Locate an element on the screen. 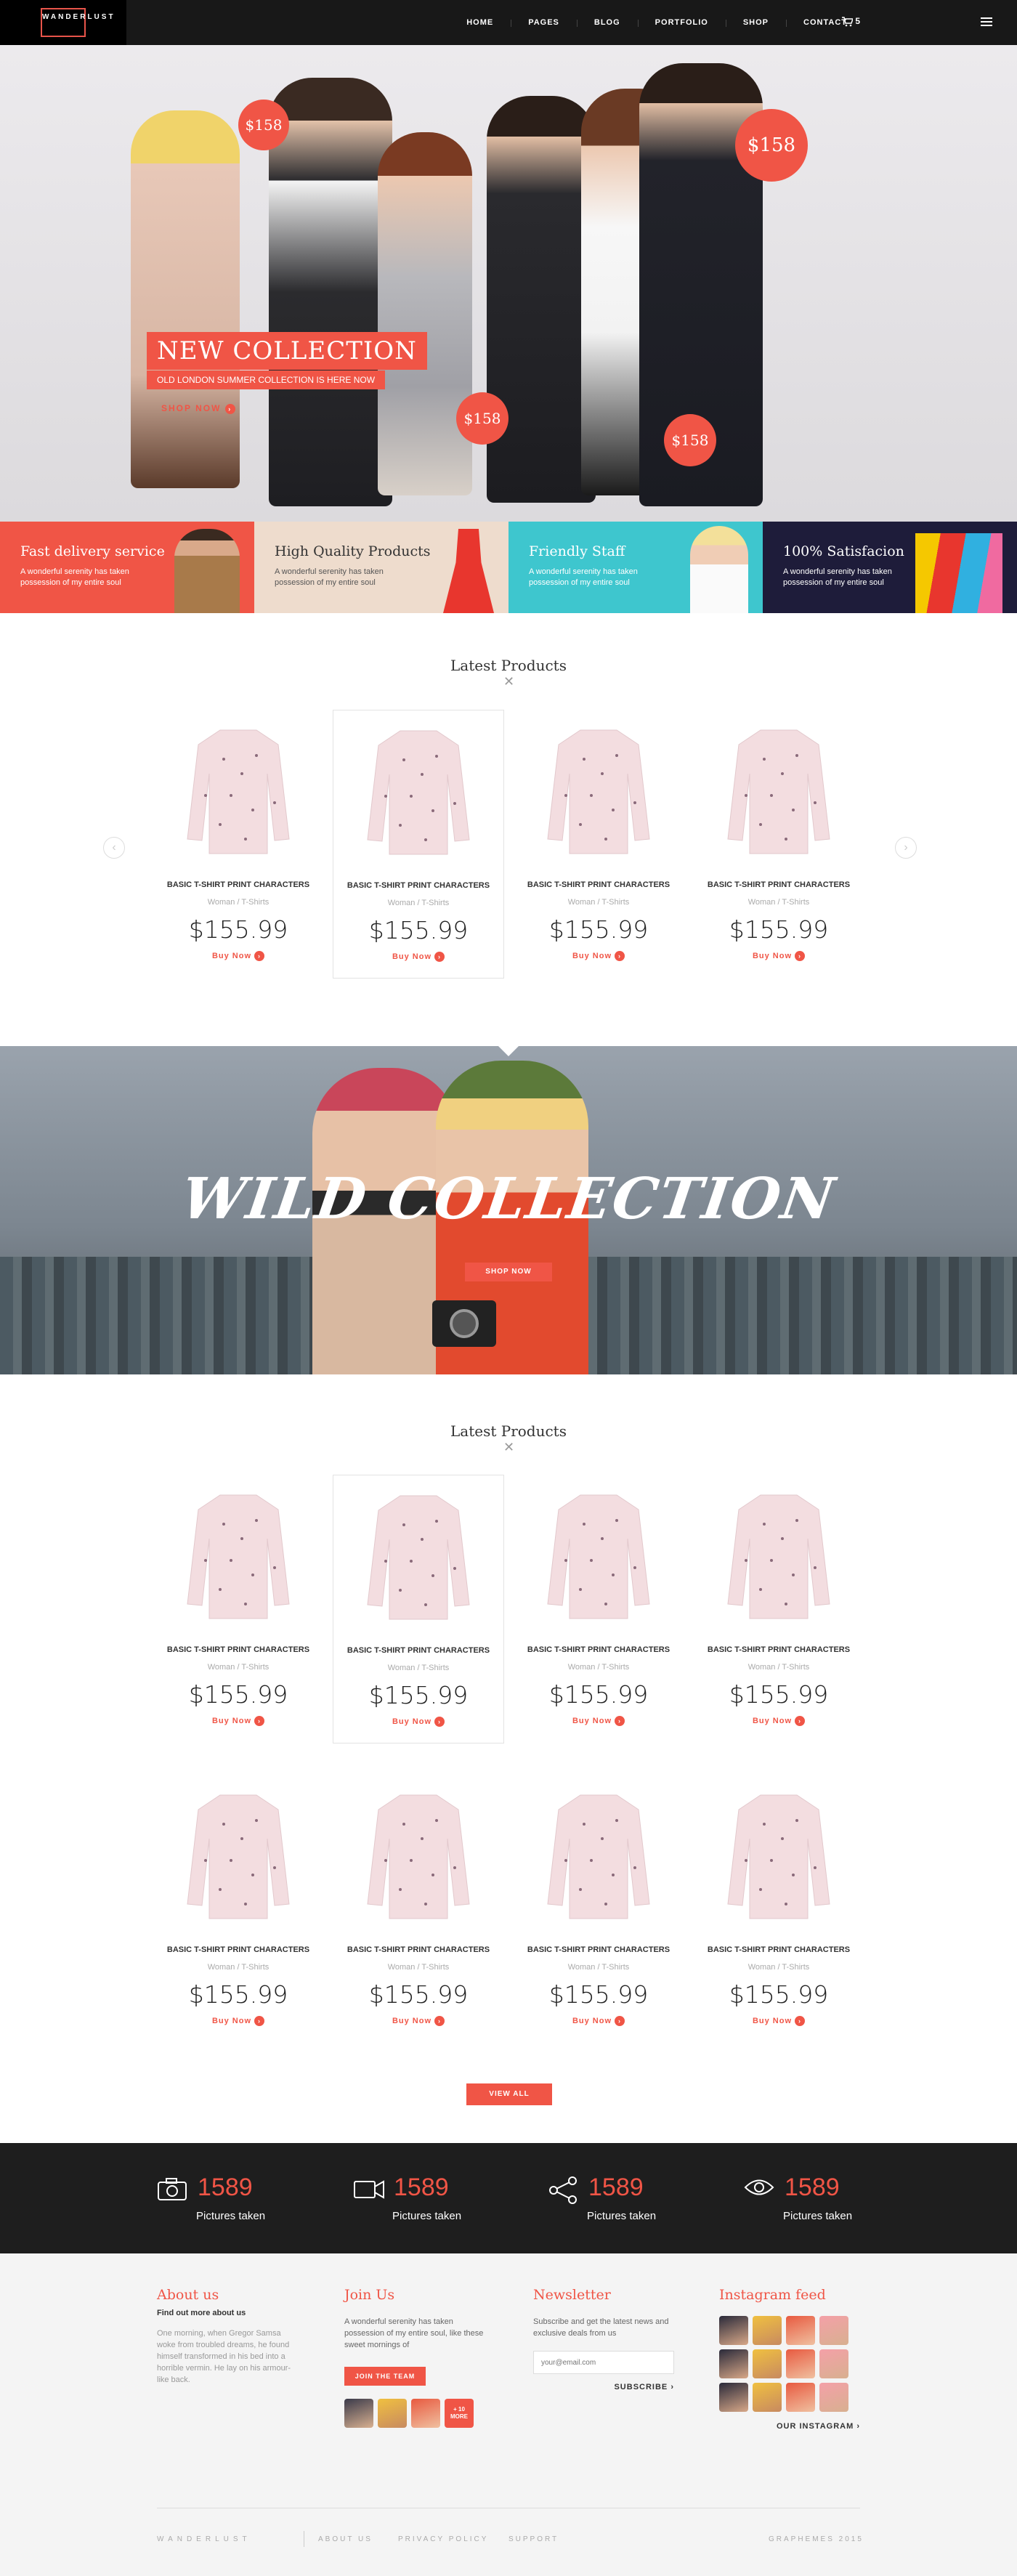 The image size is (1017, 2576). wild-shop-now-button: SHOP NOW is located at coordinates (508, 1272).